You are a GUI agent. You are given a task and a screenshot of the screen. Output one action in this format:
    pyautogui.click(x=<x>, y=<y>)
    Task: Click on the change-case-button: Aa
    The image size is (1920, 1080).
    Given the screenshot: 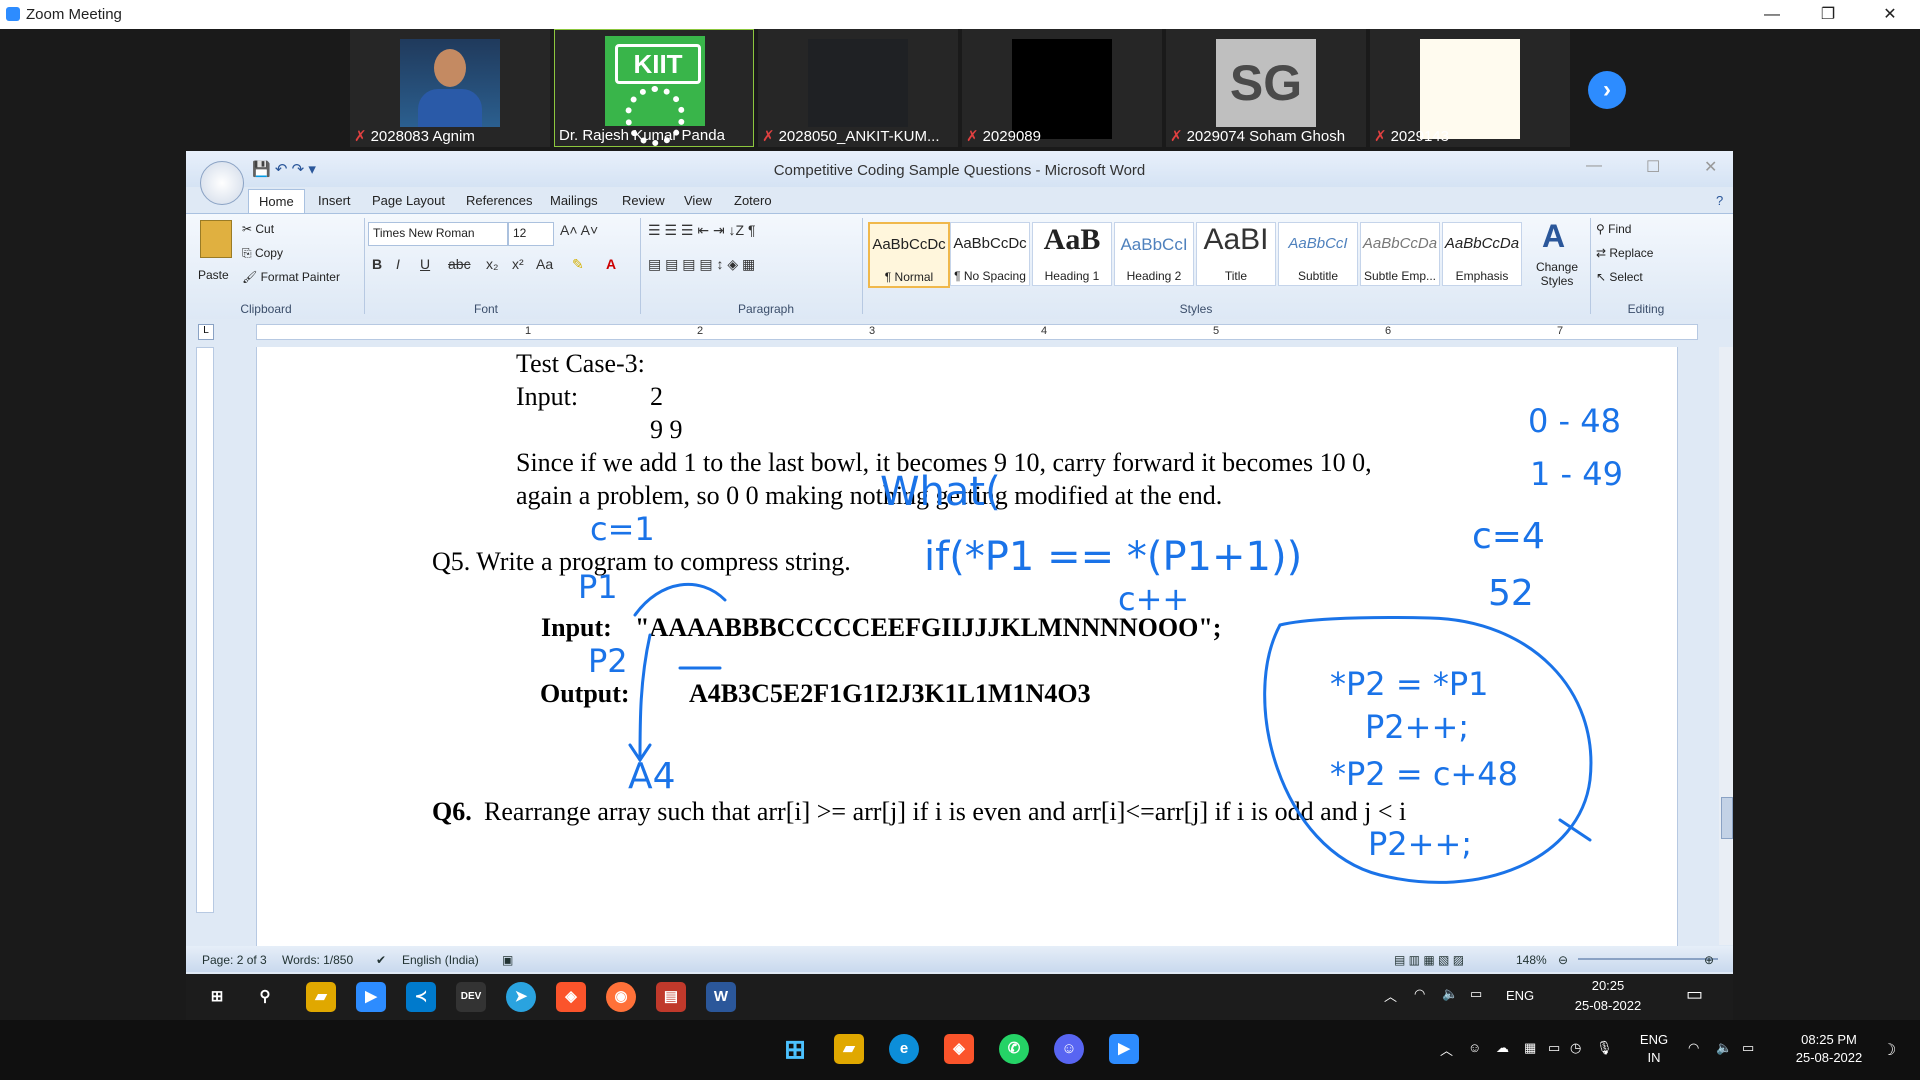 What is the action you would take?
    pyautogui.click(x=544, y=264)
    